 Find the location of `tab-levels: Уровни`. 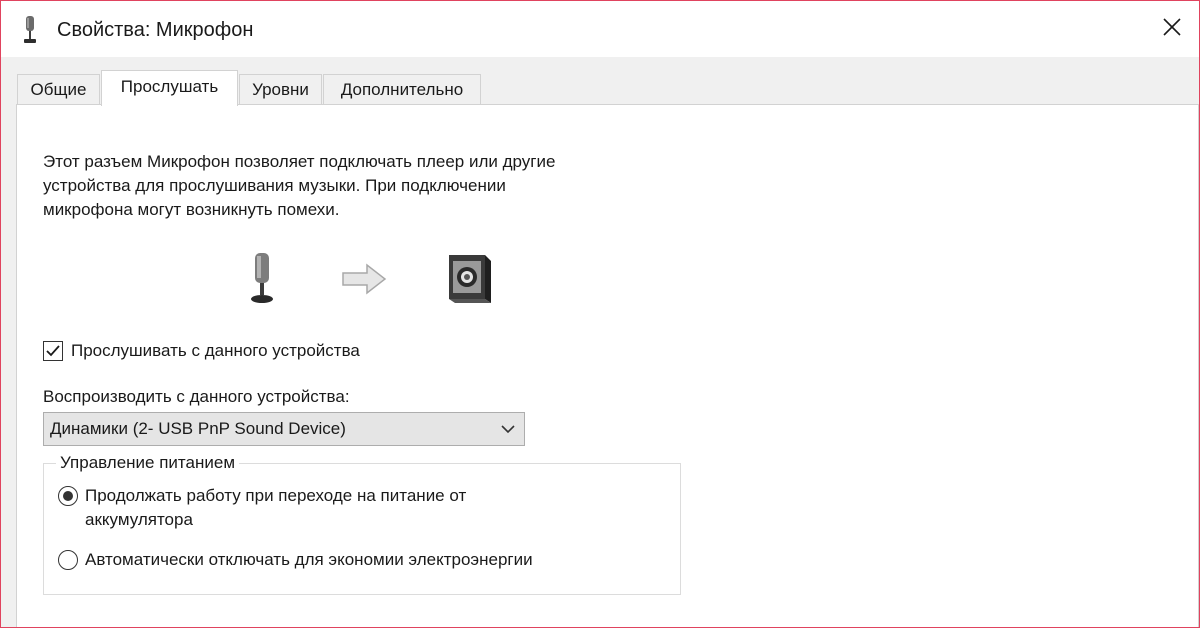

tab-levels: Уровни is located at coordinates (280, 89).